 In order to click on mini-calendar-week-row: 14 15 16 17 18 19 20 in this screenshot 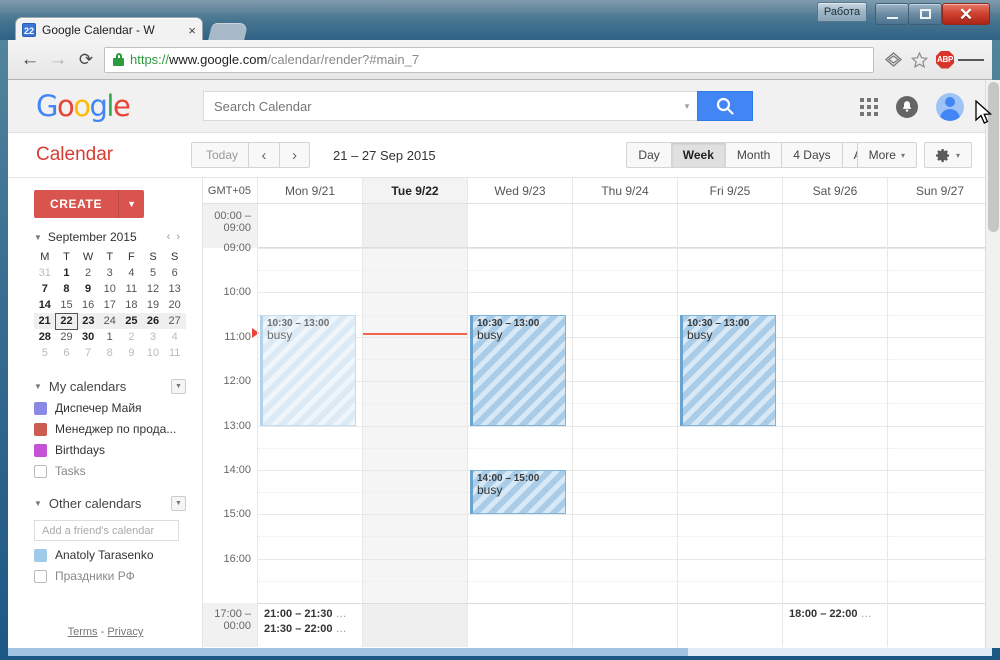, I will do `click(110, 305)`.